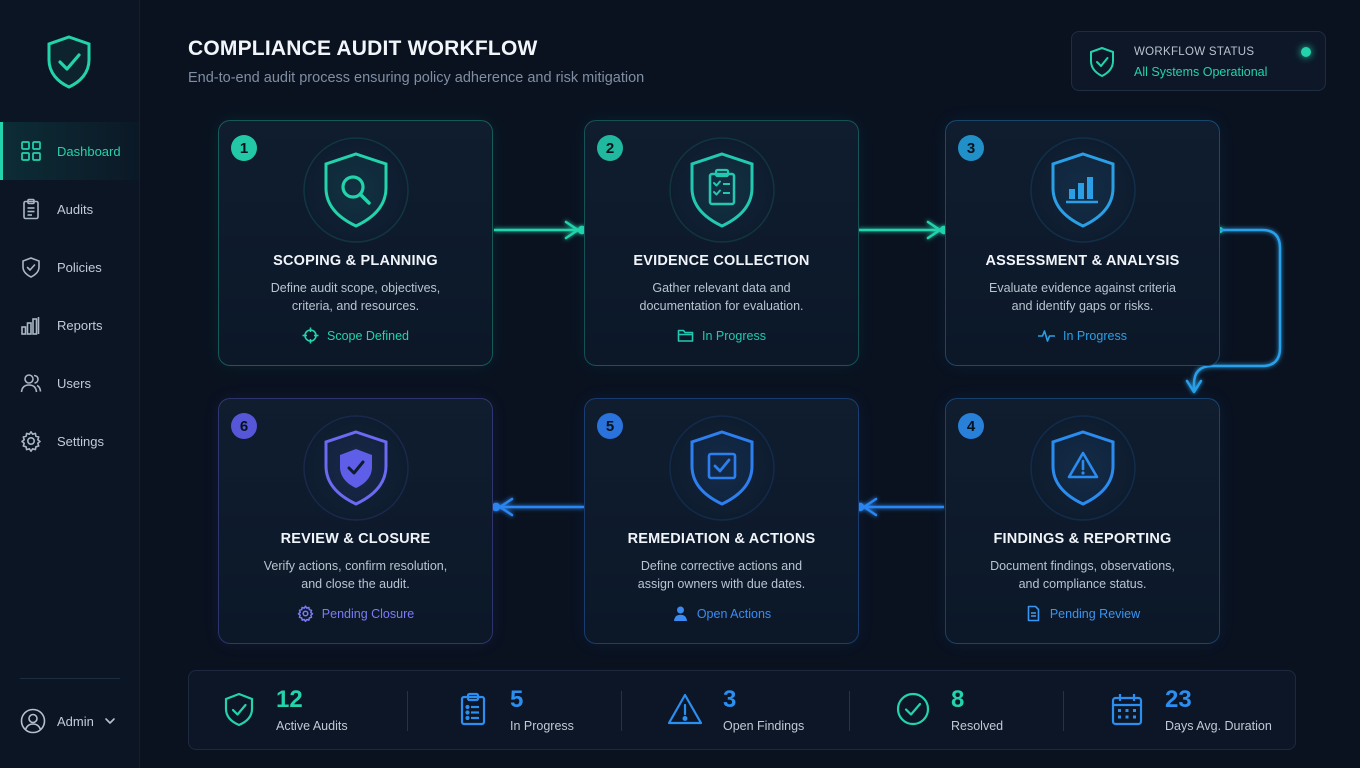  Describe the element at coordinates (1047, 336) in the screenshot. I see `pulse-icon` at that location.